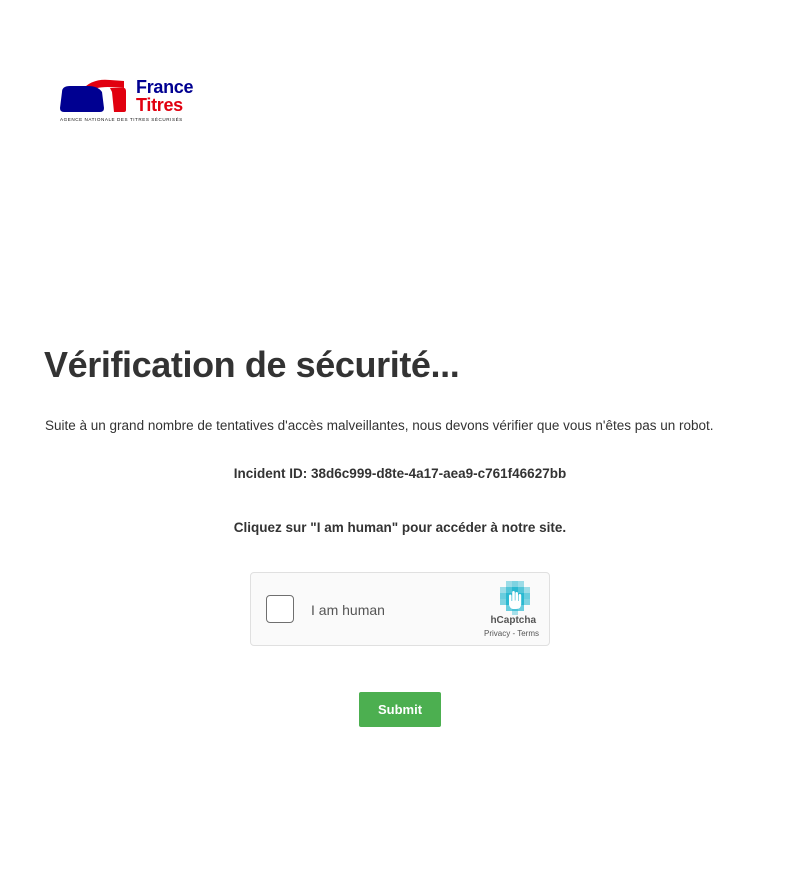 The width and height of the screenshot is (800, 881). I want to click on logo-wordmark-line1: France, so click(165, 87).